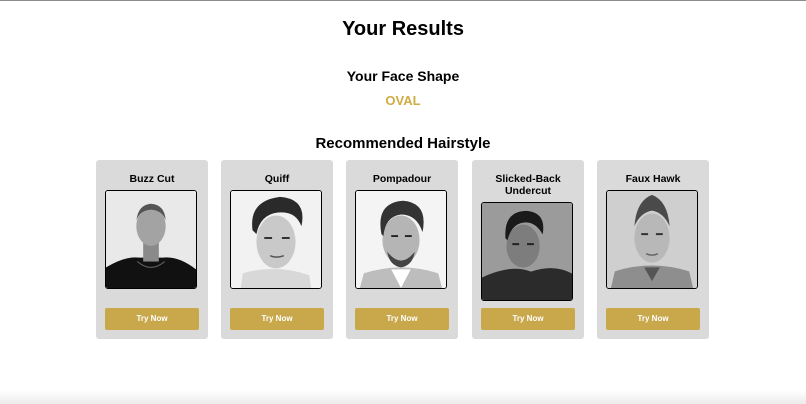 The width and height of the screenshot is (806, 404). Describe the element at coordinates (402, 179) in the screenshot. I see `hairstyle-name: Pompadour` at that location.